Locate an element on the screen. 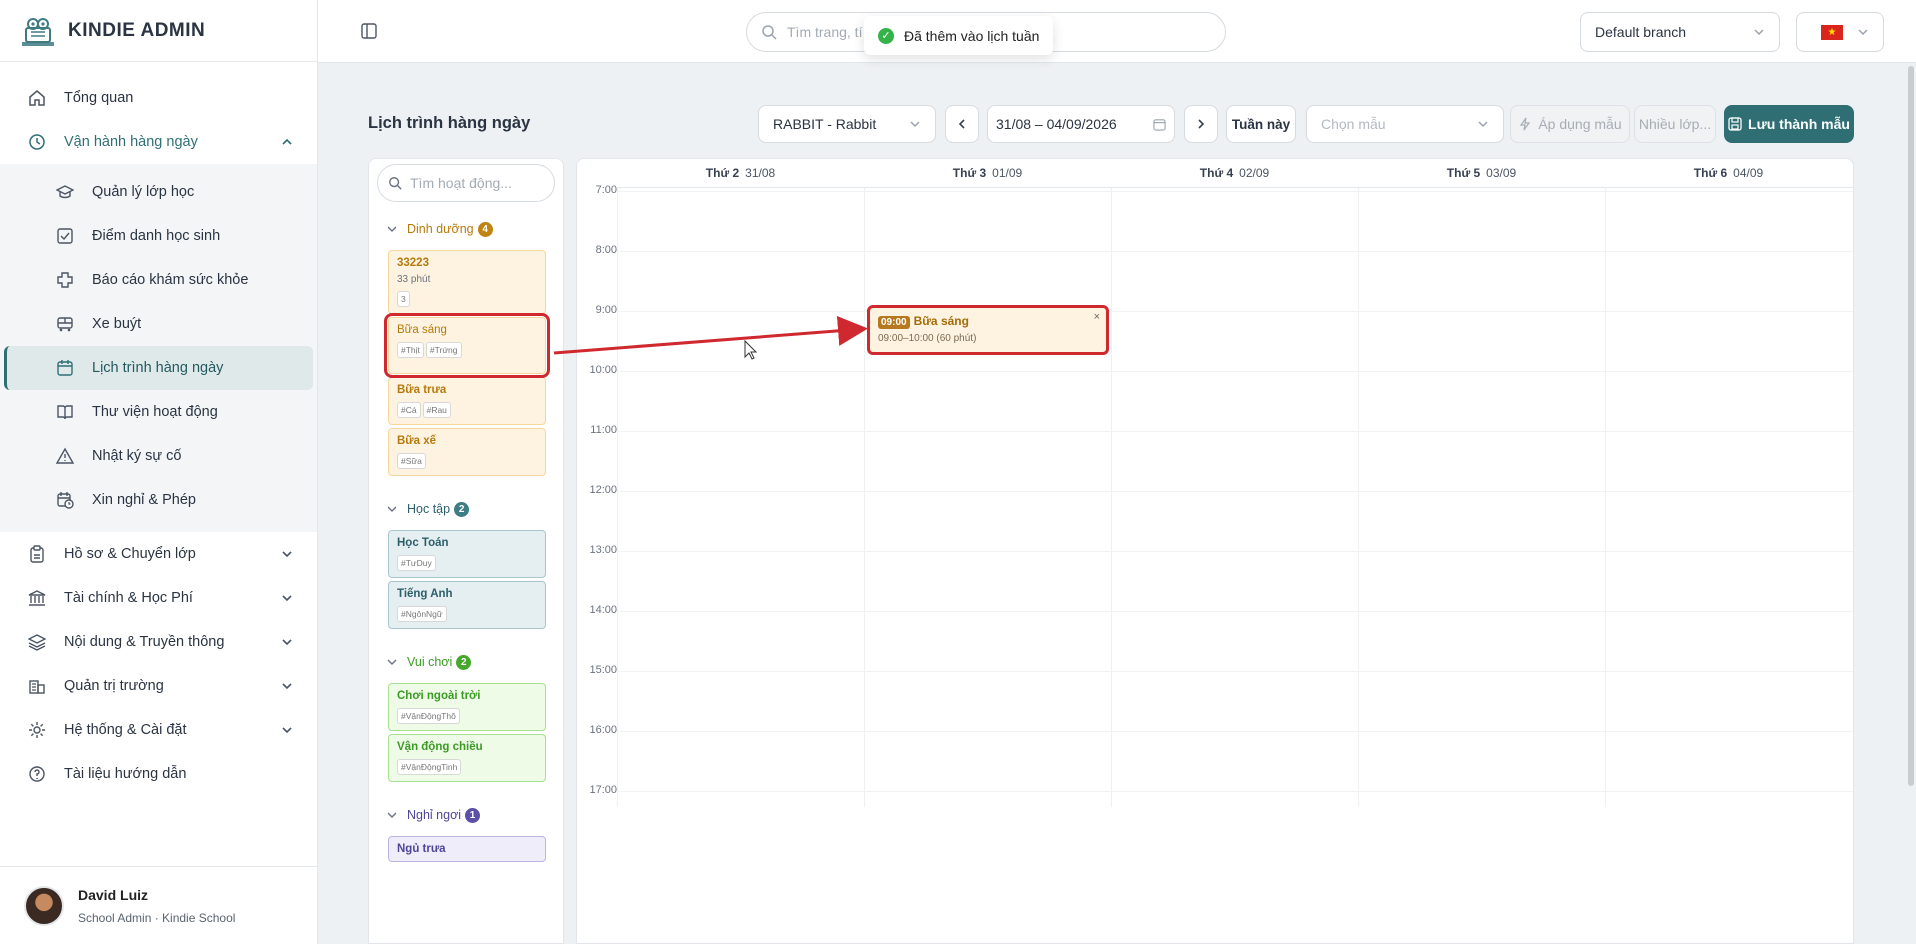  sidebar-item-label: Lịch trình hàng ngày is located at coordinates (158, 368).